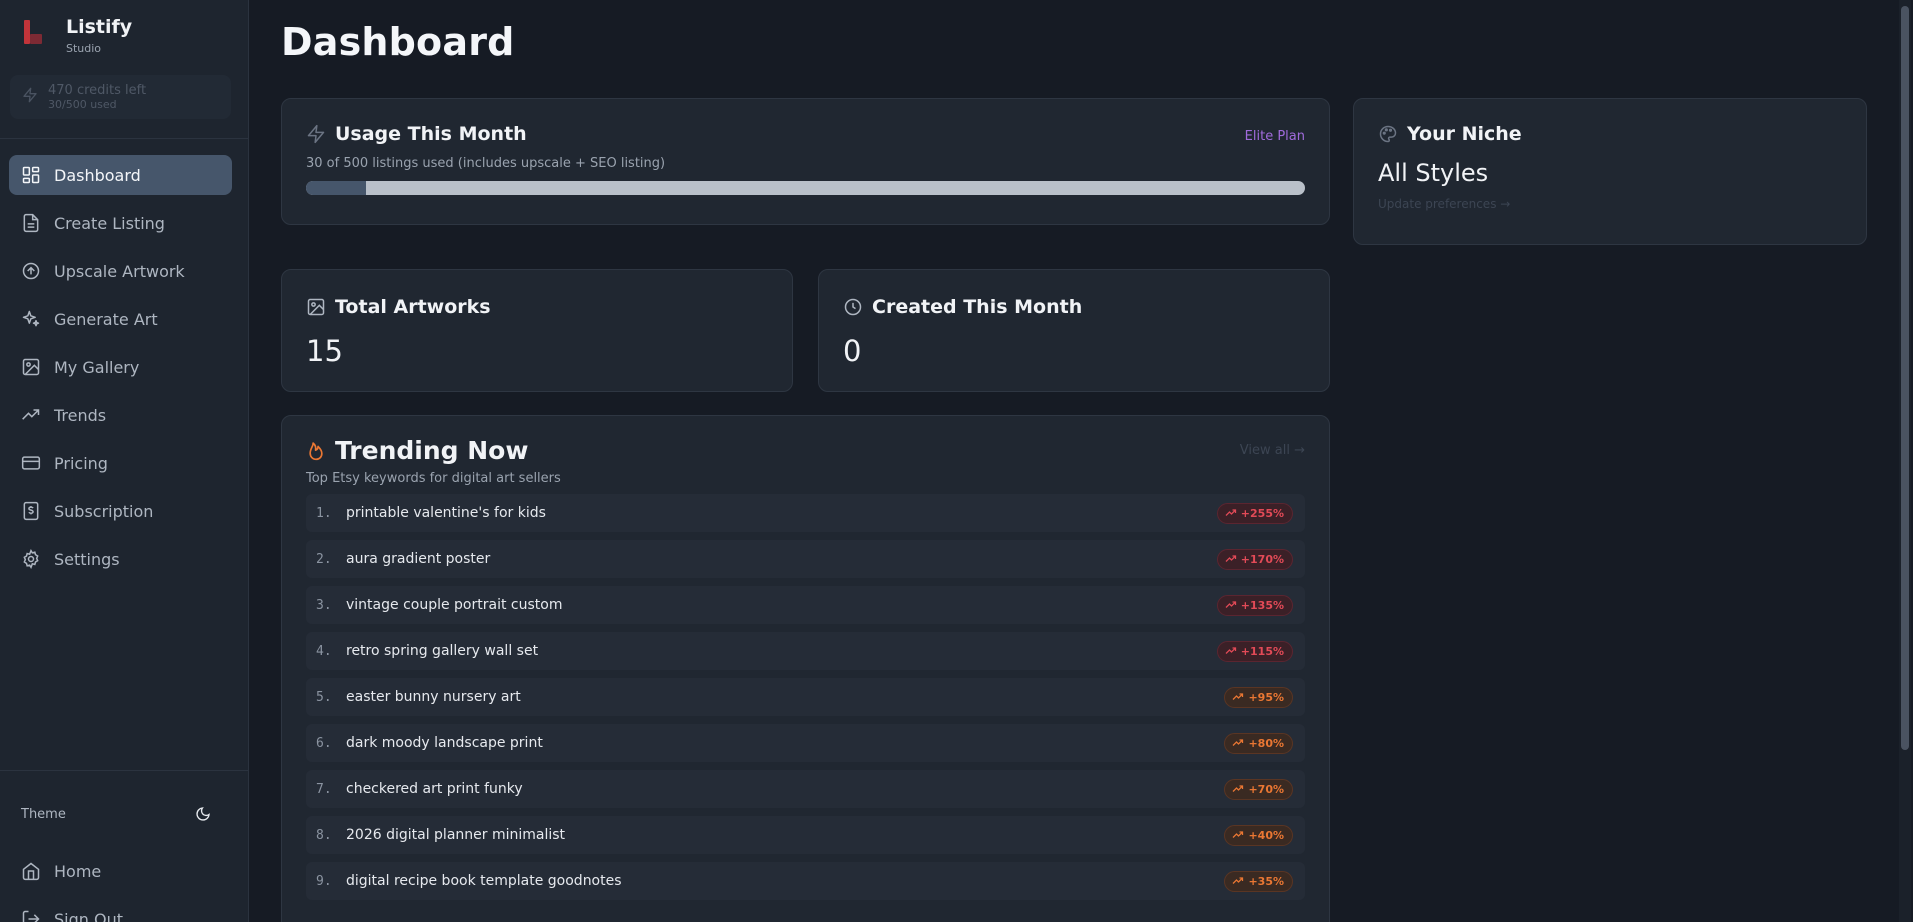 The image size is (1913, 922). Describe the element at coordinates (805, 605) in the screenshot. I see `trending-row: 3. vintage couple portrait custom +135%` at that location.